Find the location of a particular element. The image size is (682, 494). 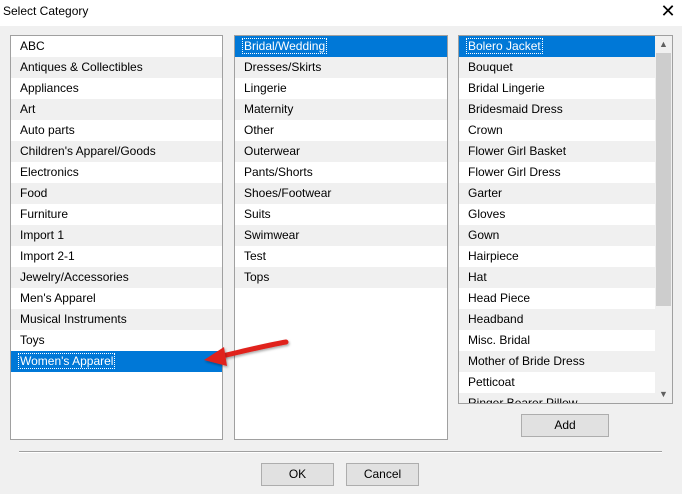

scrollbar-thumb is located at coordinates (663, 179).